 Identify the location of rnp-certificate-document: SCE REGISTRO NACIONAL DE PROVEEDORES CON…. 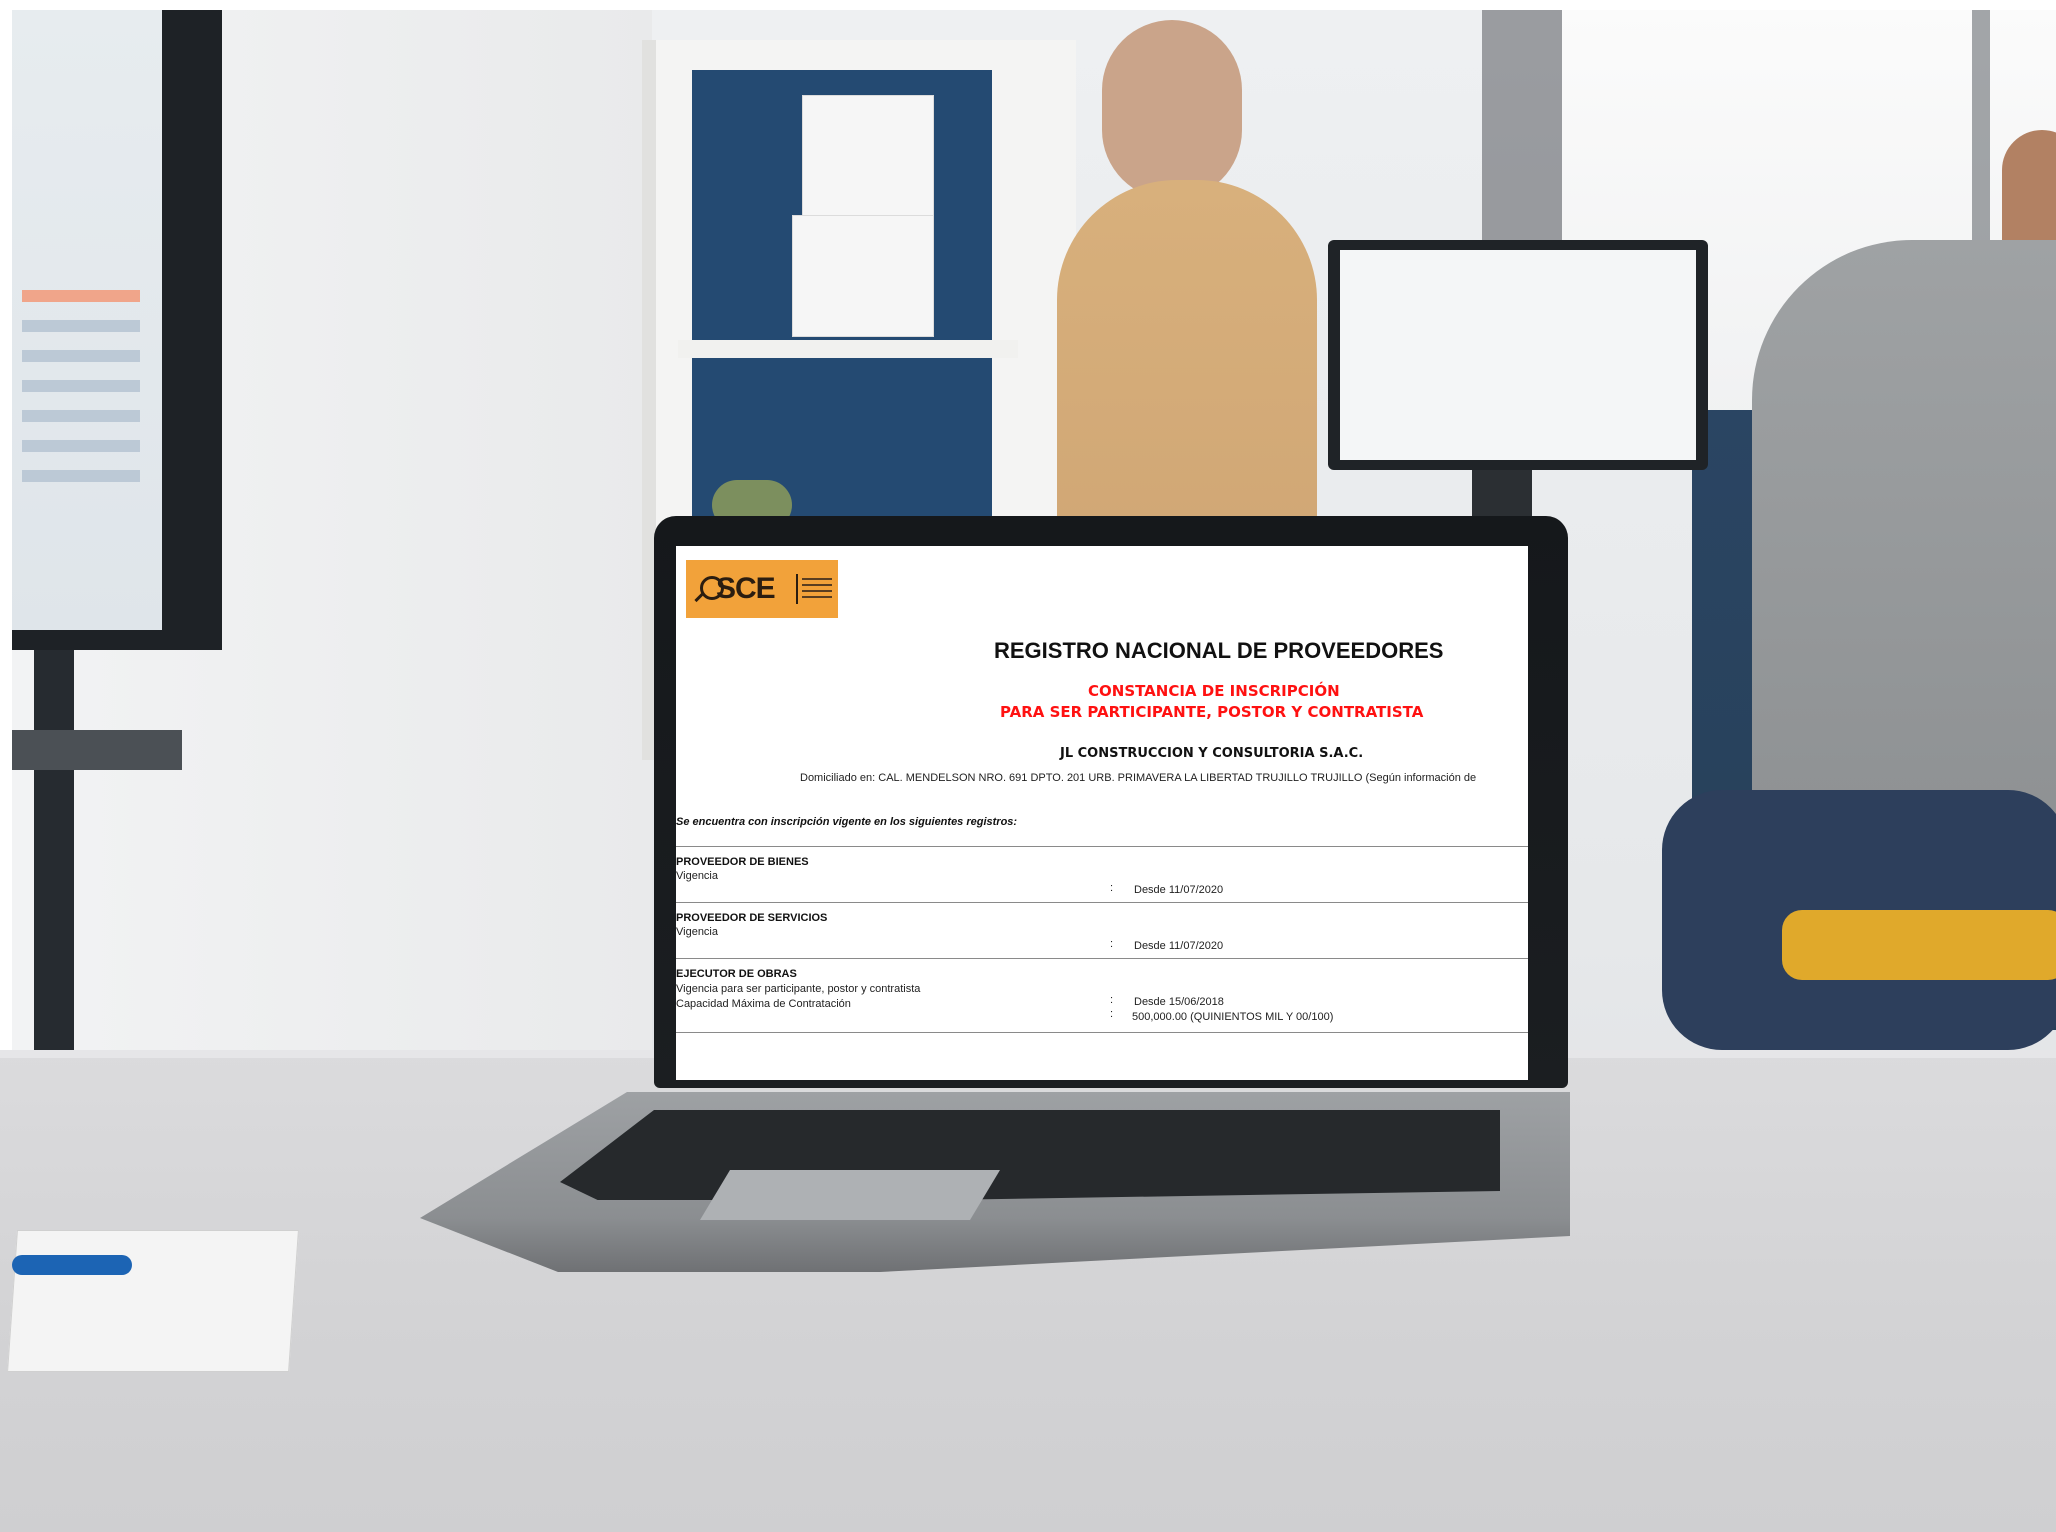
(1102, 813).